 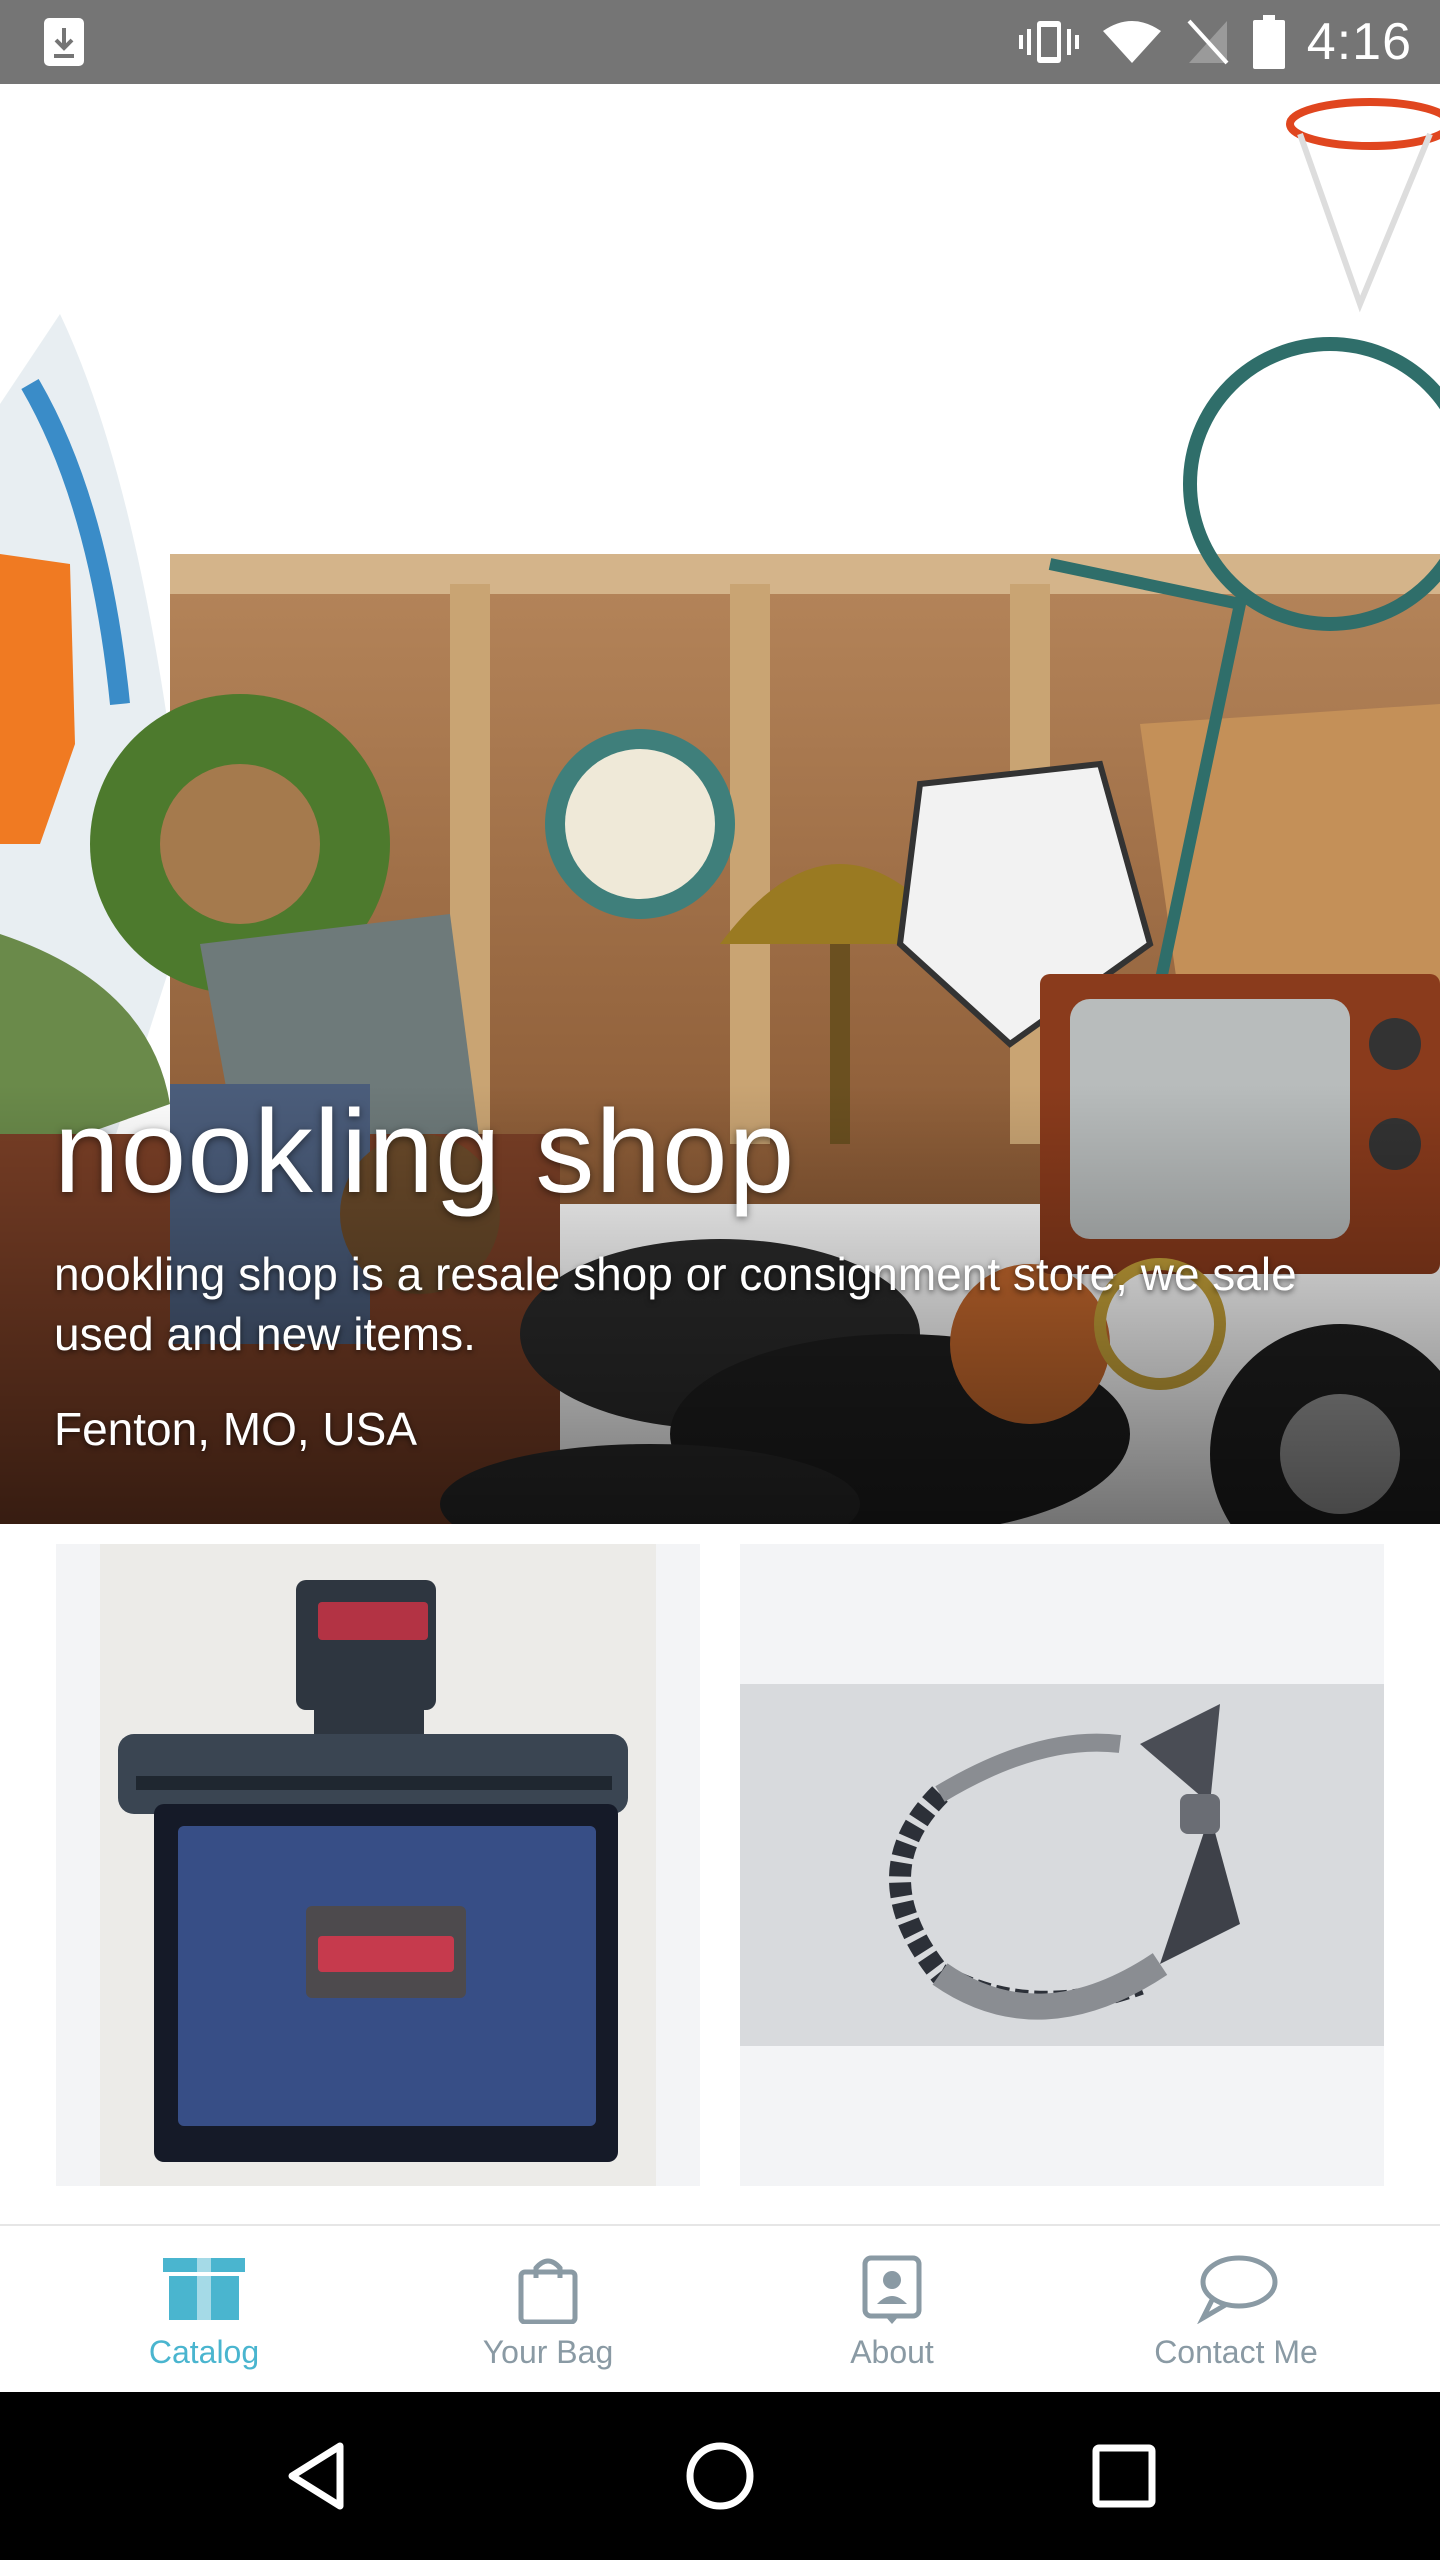 I want to click on back-icon, so click(x=316, y=2476).